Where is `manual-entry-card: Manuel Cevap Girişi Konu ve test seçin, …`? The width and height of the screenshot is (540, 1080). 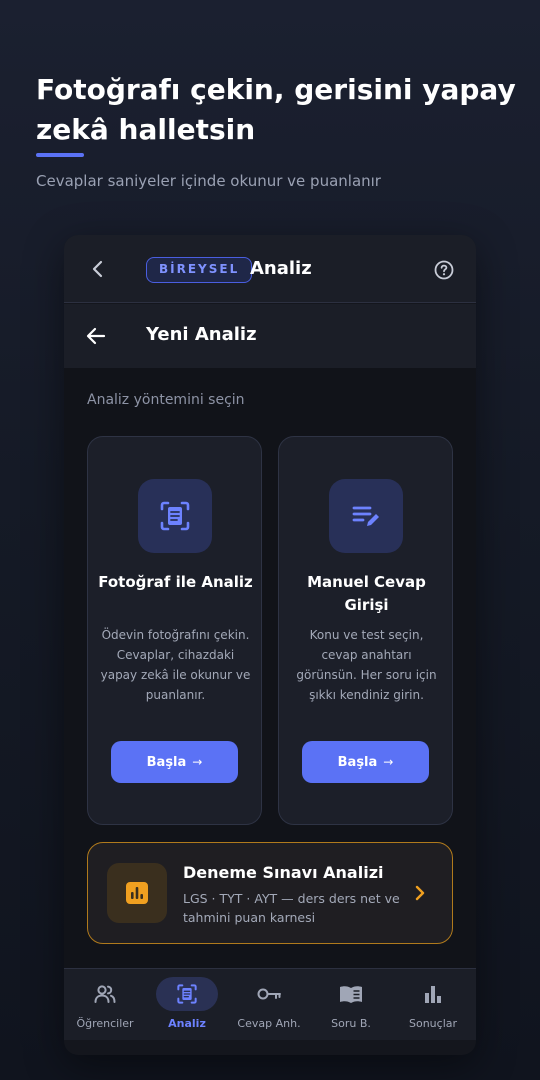 manual-entry-card: Manuel Cevap Girişi Konu ve test seçin, … is located at coordinates (365, 630).